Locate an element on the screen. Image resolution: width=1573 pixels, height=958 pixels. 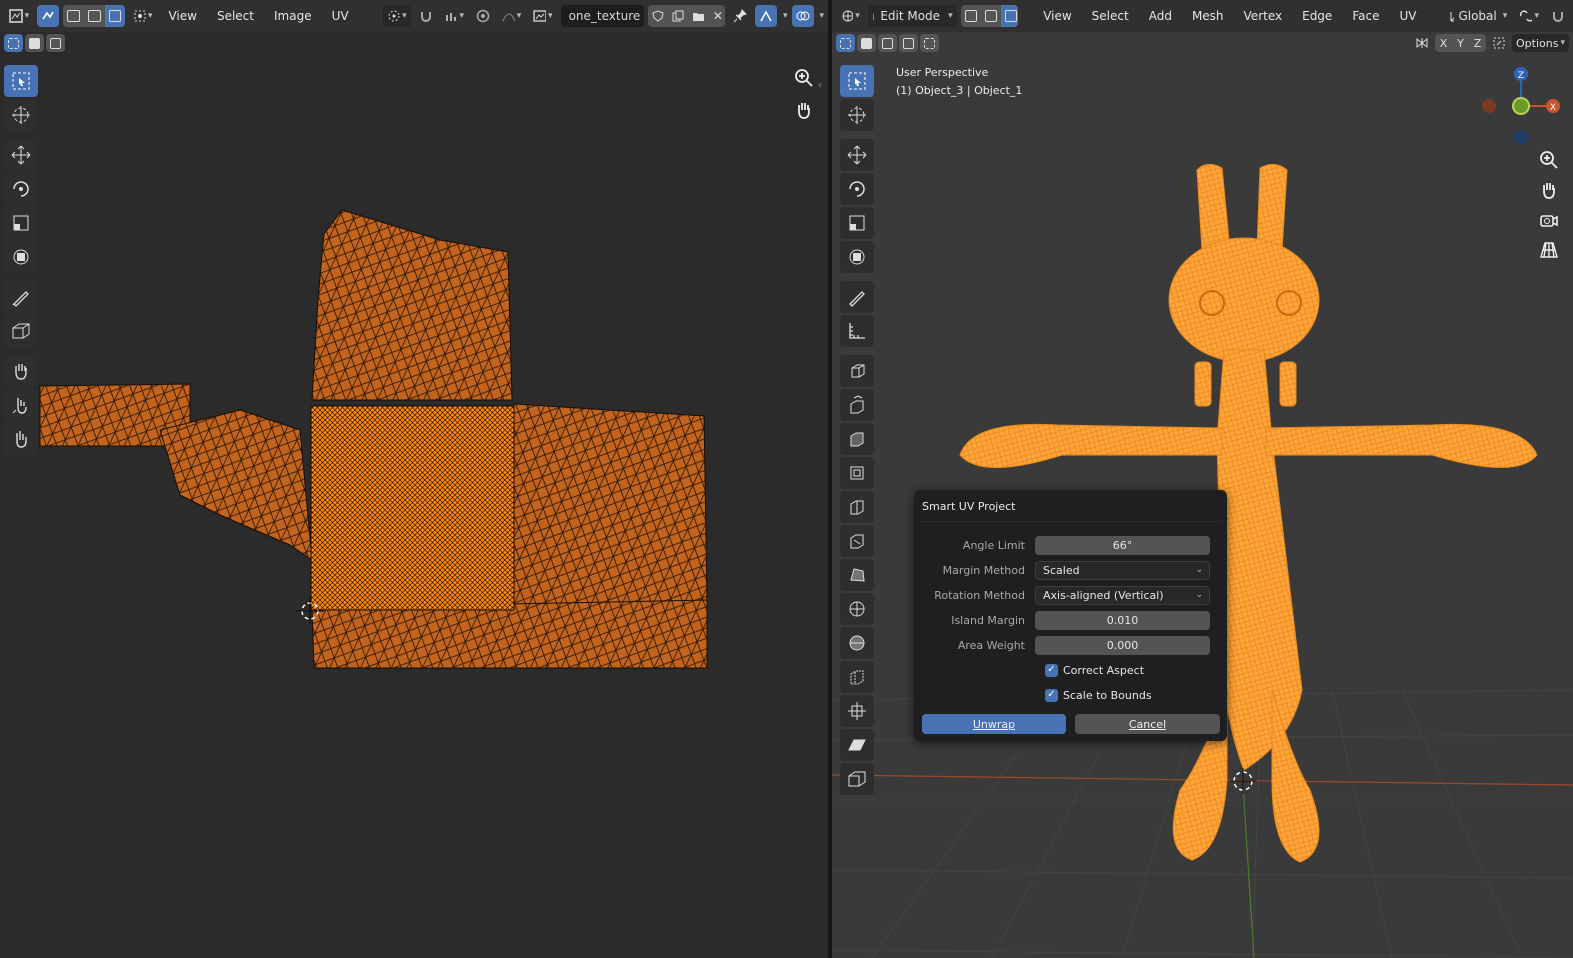
vertex-mode-button is located at coordinates (971, 16).